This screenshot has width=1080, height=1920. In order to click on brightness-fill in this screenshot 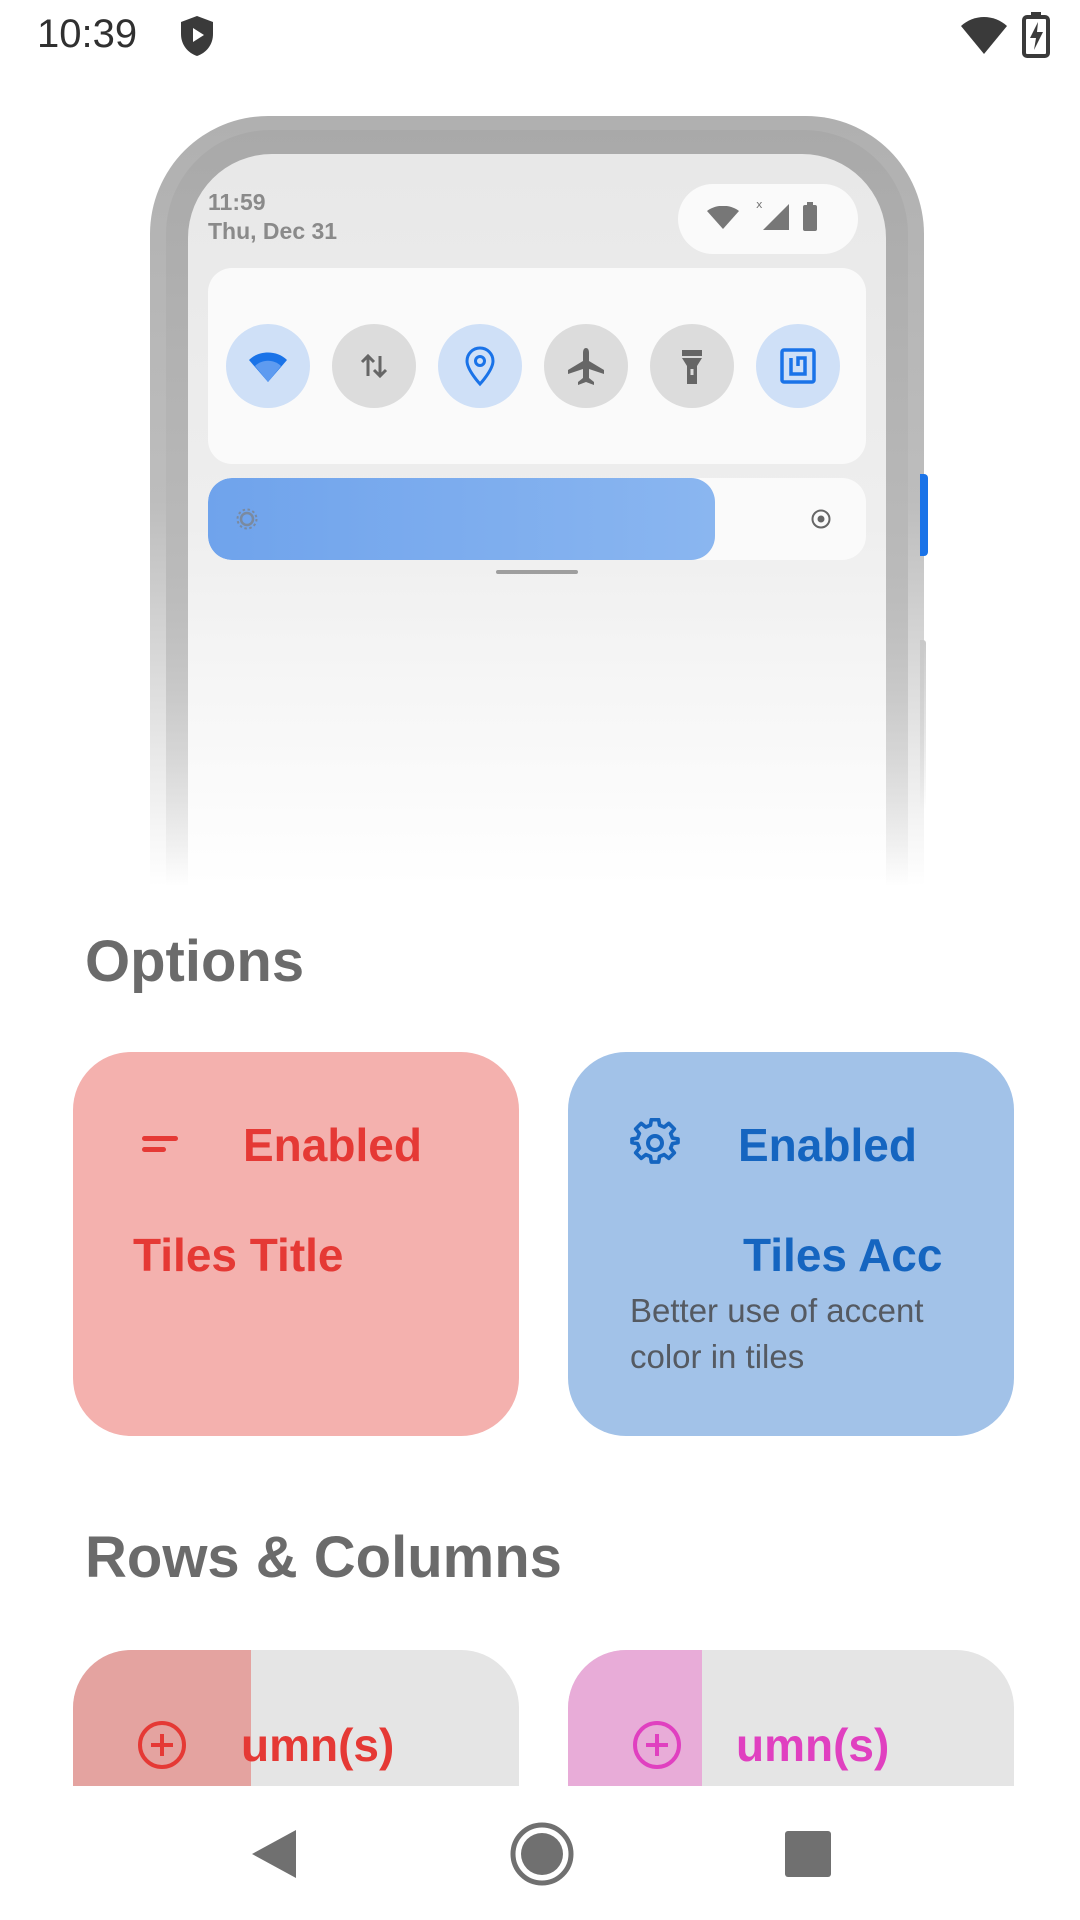, I will do `click(461, 519)`.